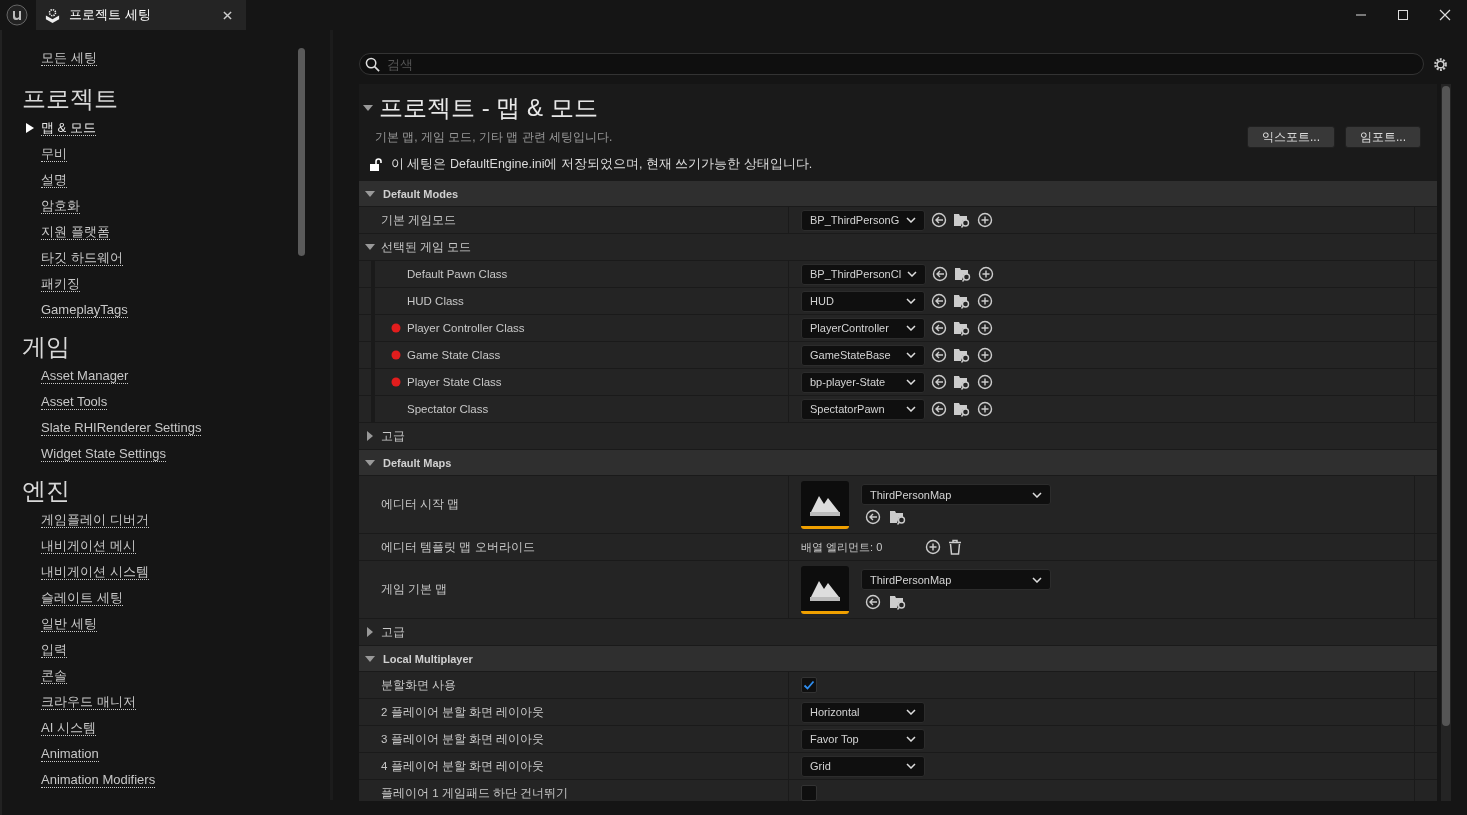 The width and height of the screenshot is (1467, 815). Describe the element at coordinates (863, 382) in the screenshot. I see `class-dropdown: bp-player-State` at that location.